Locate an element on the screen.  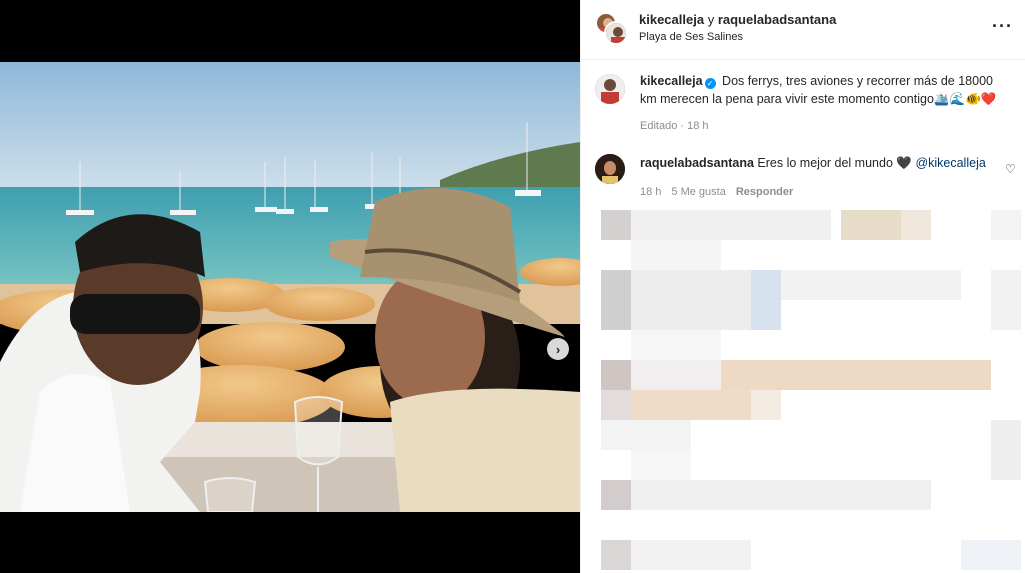
verified-badge-icon: ✓ is located at coordinates (710, 83).